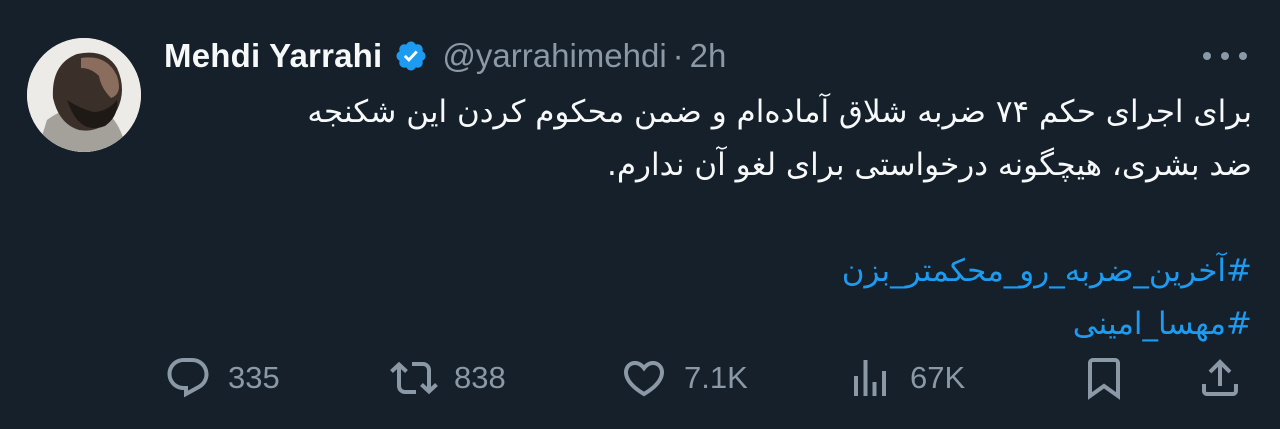 The width and height of the screenshot is (1280, 429). I want to click on like-button: 7.1K, so click(684, 378).